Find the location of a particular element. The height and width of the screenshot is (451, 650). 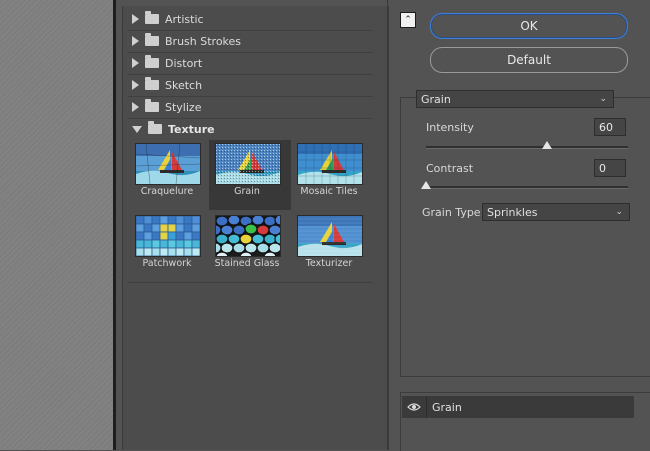

contrast-slider-track is located at coordinates (527, 187).